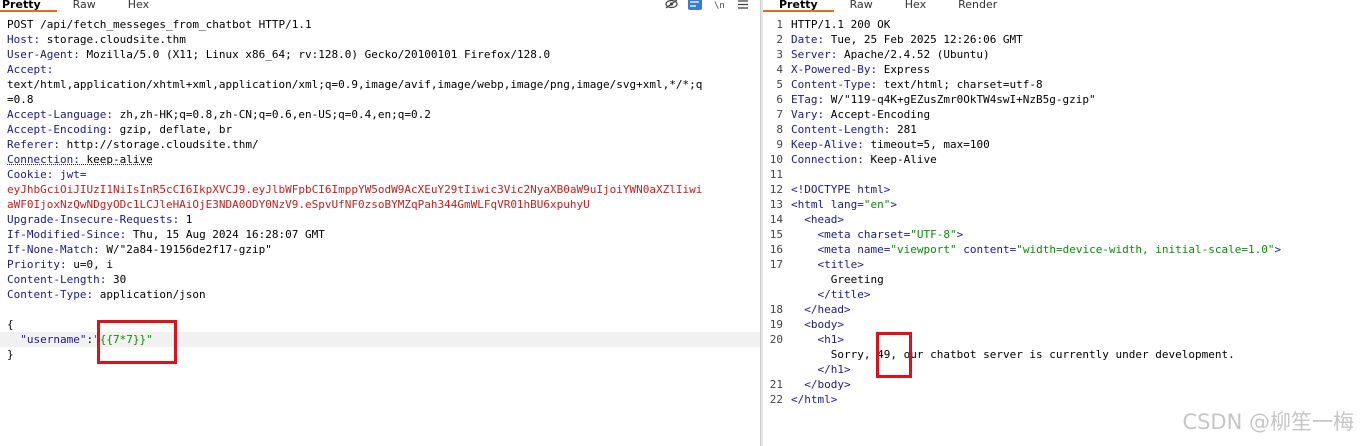 This screenshot has height=446, width=1360. What do you see at coordinates (909, 84) in the screenshot?
I see `response-line-5: 5 Content-Type: text/html; charset=utf-8` at bounding box center [909, 84].